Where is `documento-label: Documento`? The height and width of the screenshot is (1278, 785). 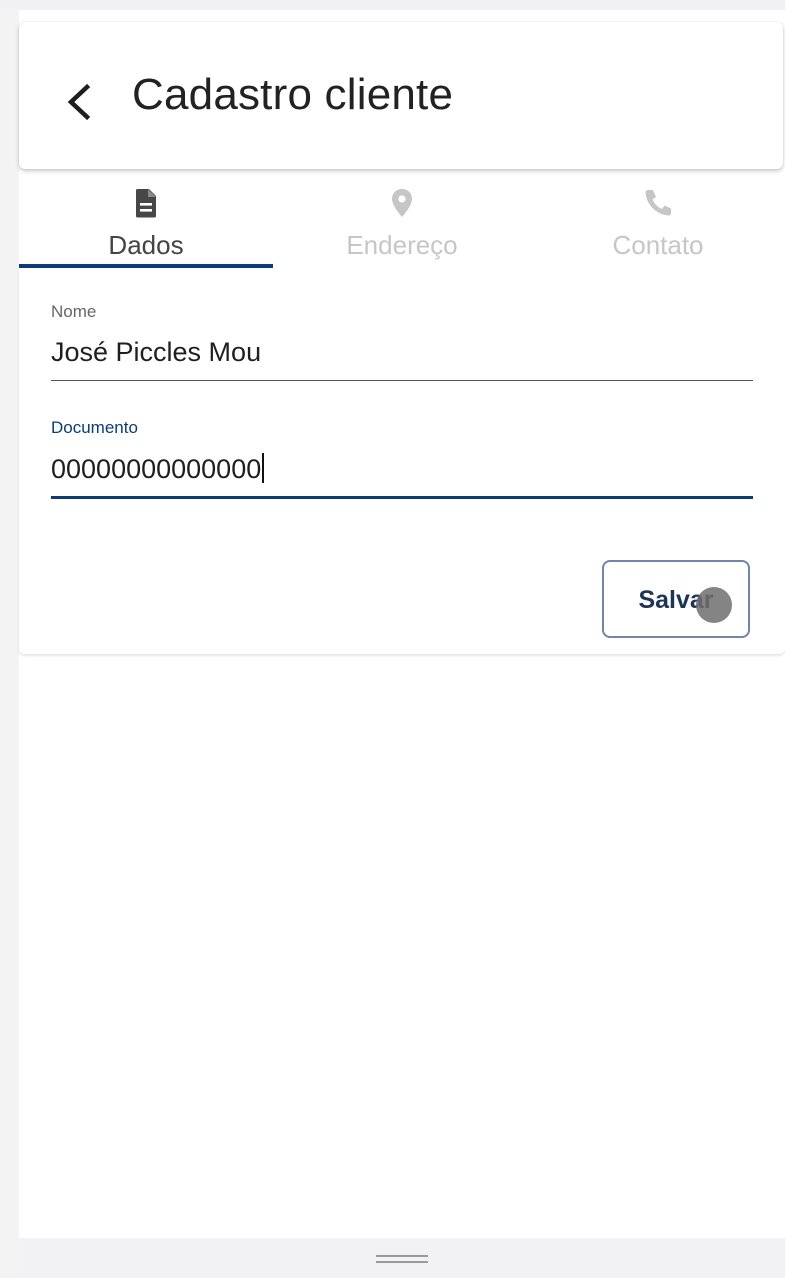
documento-label: Documento is located at coordinates (94, 427).